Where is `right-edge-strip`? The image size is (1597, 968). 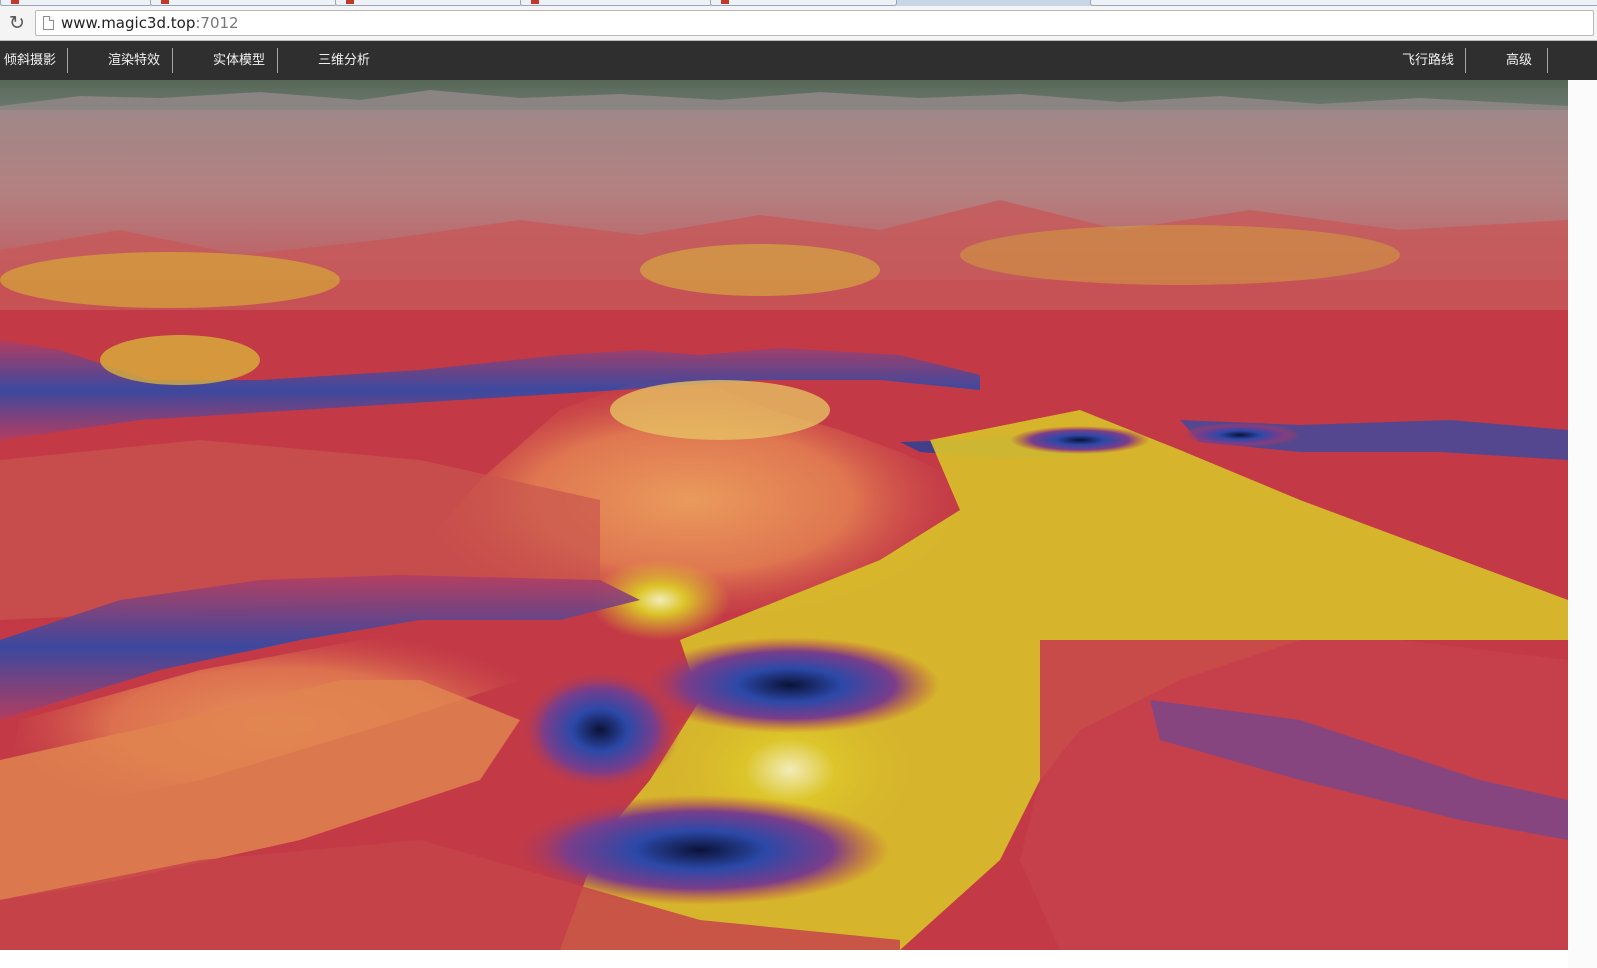
right-edge-strip is located at coordinates (1582, 524).